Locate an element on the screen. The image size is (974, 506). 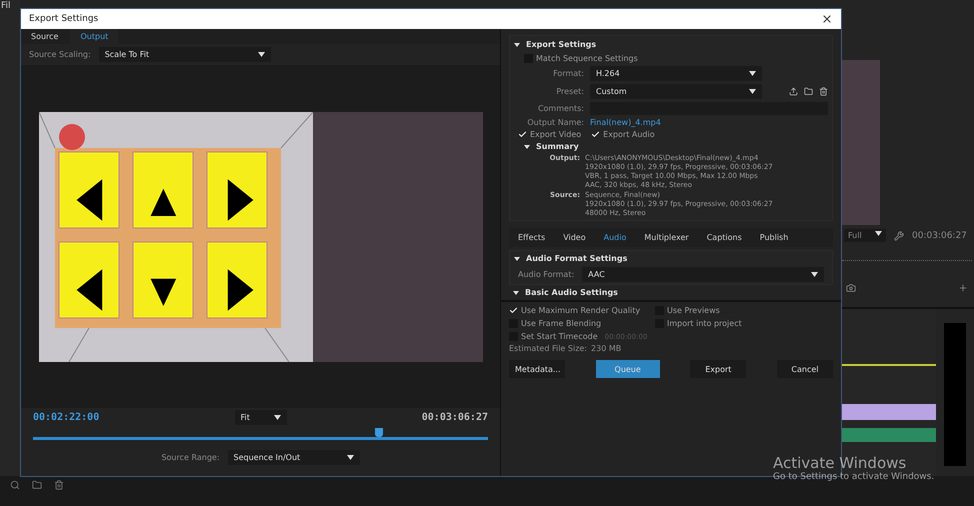
tab: Captions is located at coordinates (724, 237).